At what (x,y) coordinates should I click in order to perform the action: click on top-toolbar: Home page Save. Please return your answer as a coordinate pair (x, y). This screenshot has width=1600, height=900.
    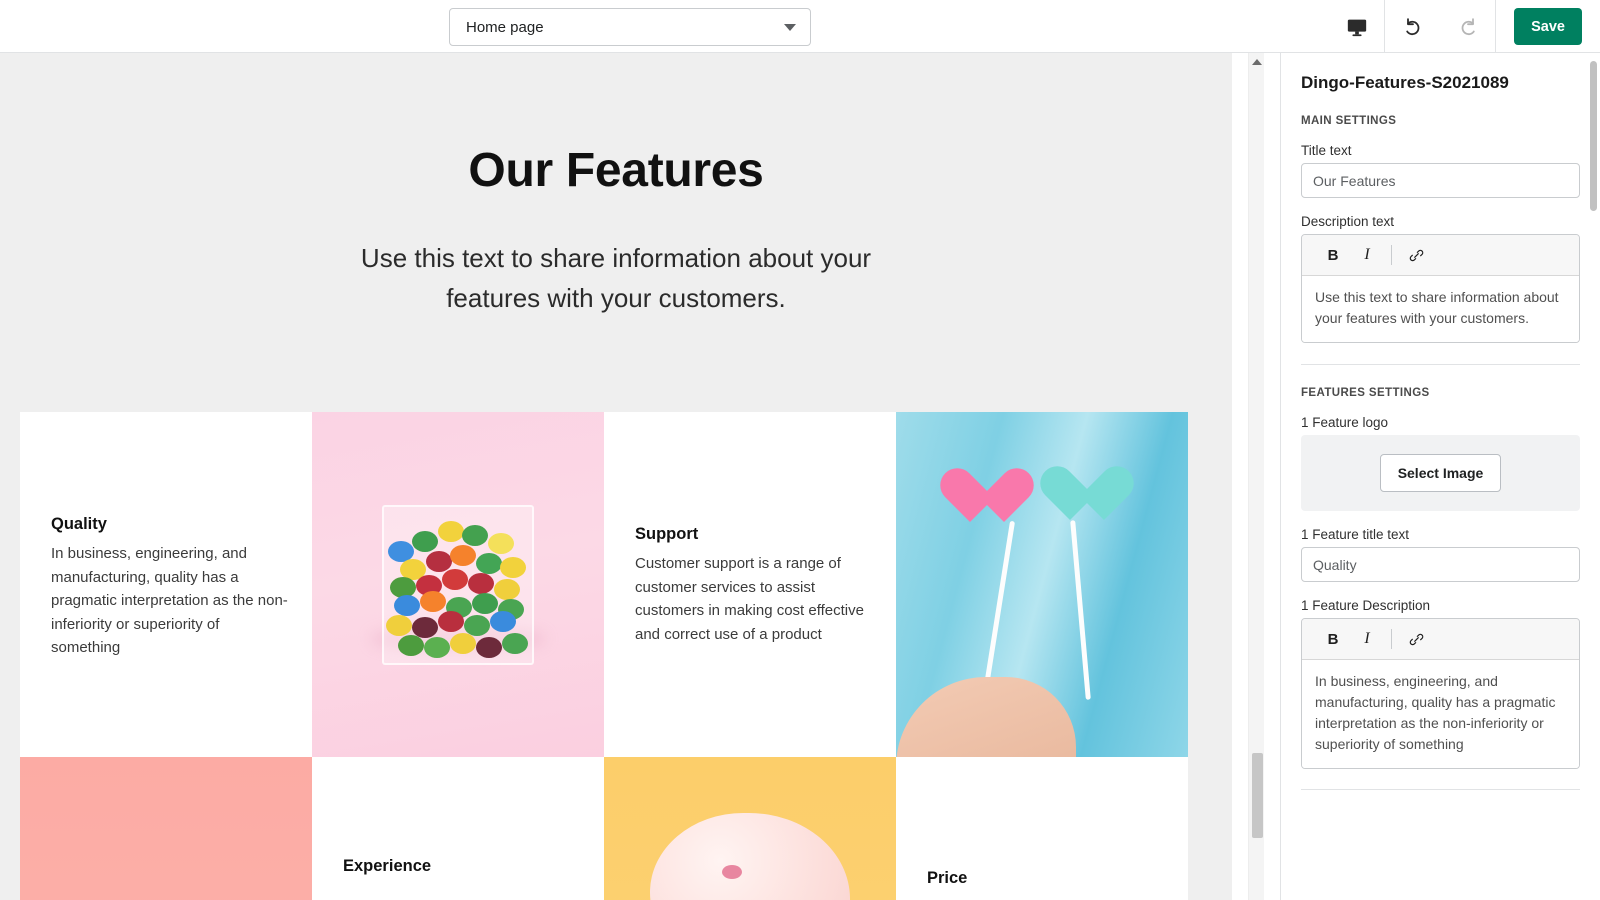
    Looking at the image, I should click on (800, 26).